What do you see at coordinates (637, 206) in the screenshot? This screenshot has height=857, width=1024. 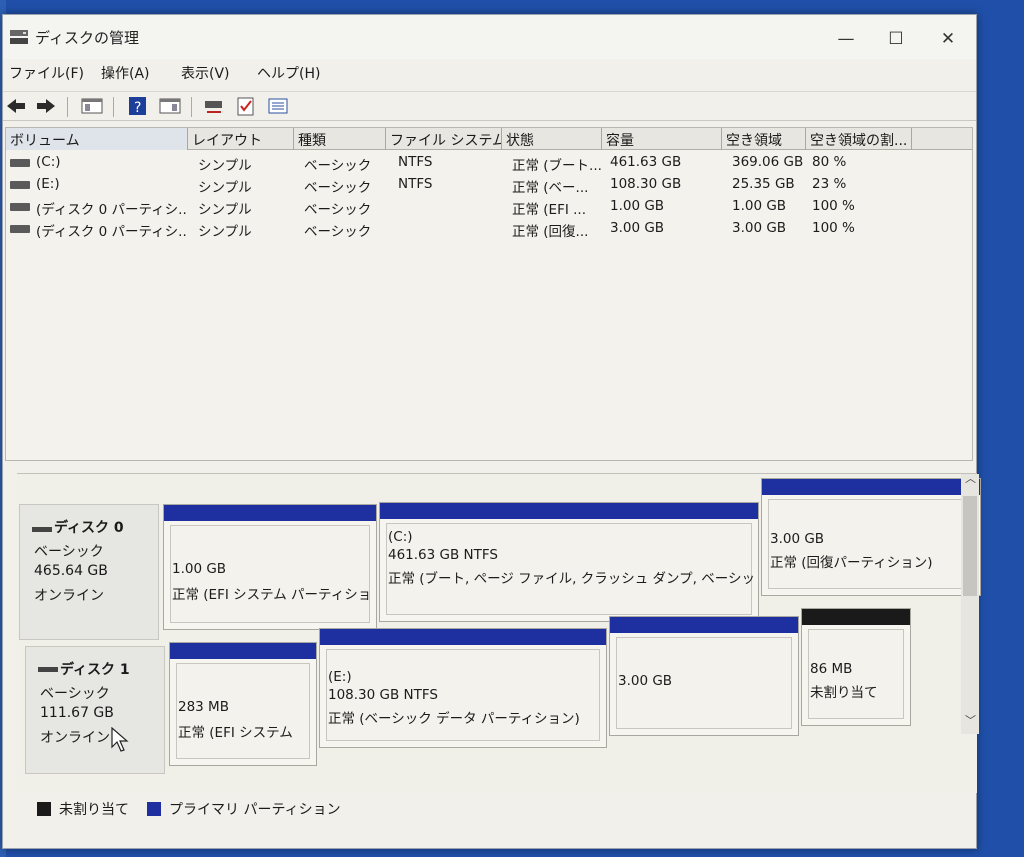 I see `cell-capacity: 1.00 GB` at bounding box center [637, 206].